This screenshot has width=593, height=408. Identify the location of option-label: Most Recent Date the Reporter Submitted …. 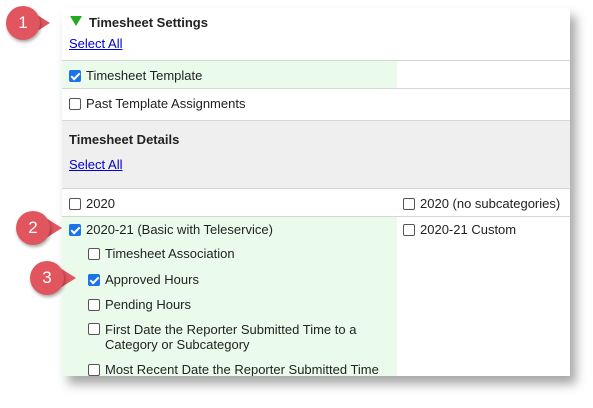
(242, 369).